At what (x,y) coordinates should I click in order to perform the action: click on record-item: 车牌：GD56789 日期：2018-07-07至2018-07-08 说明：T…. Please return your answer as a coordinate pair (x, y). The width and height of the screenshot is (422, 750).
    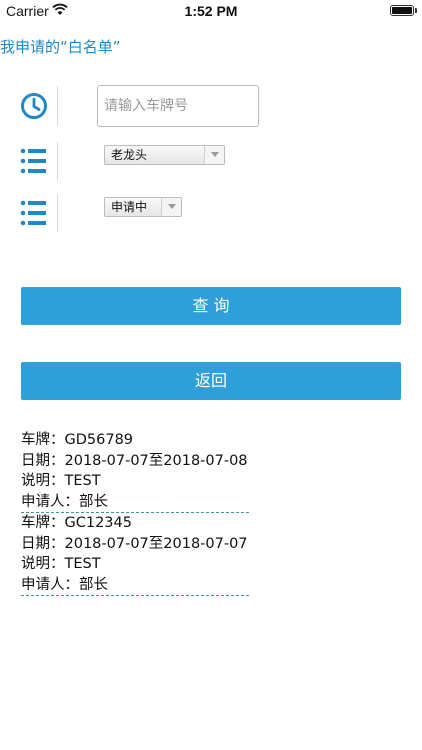
    Looking at the image, I should click on (135, 472).